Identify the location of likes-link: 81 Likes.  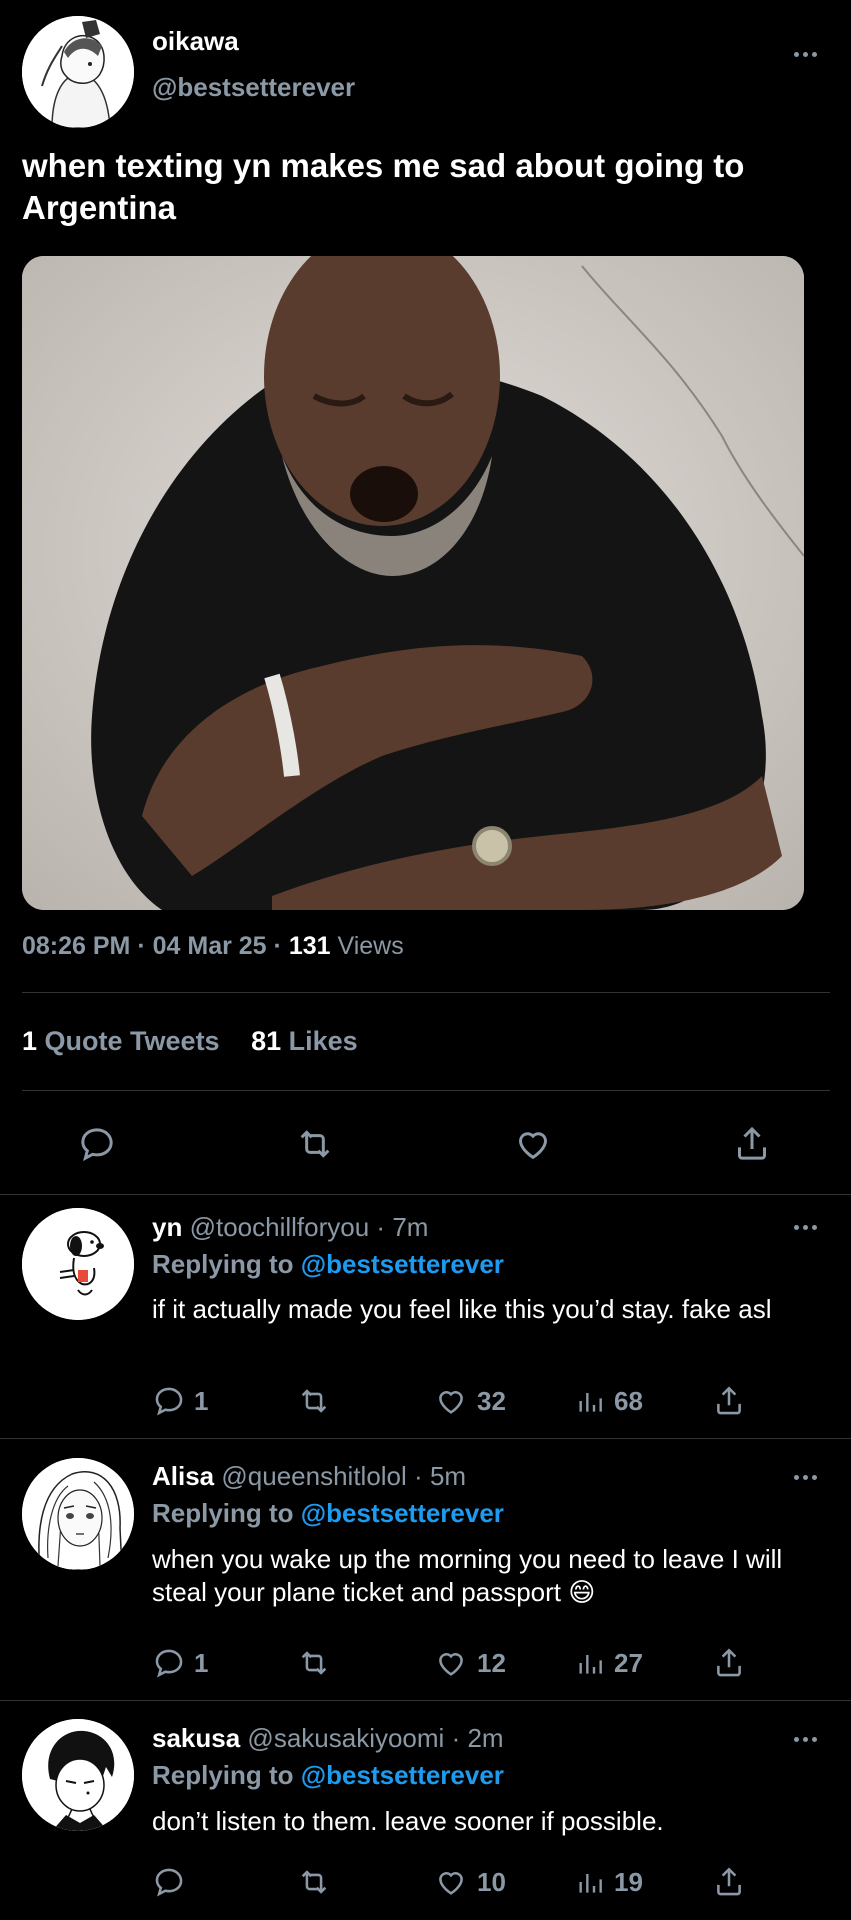
(304, 1041).